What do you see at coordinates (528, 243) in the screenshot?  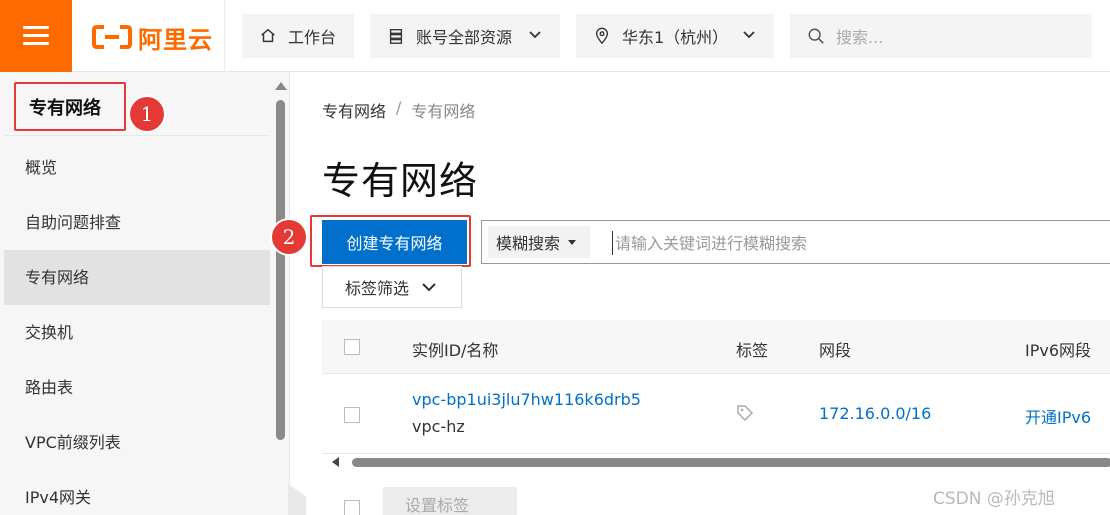 I see `search-type-label: 模糊搜索` at bounding box center [528, 243].